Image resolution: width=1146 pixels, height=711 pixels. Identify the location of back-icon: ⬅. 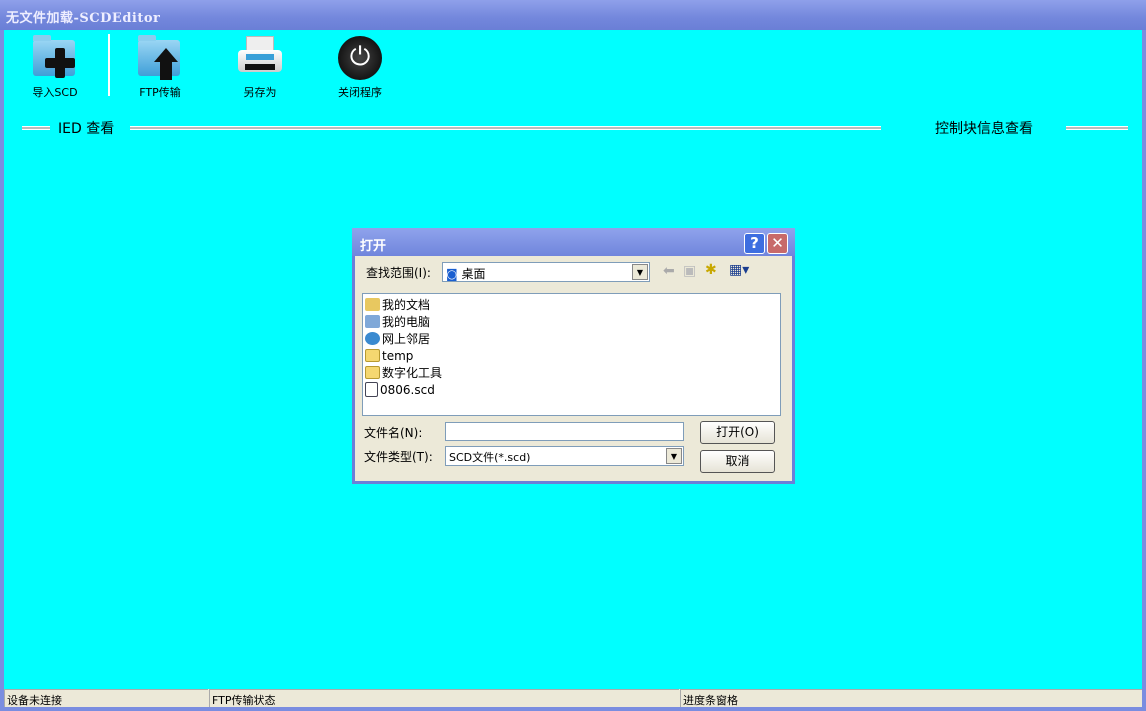
(669, 271).